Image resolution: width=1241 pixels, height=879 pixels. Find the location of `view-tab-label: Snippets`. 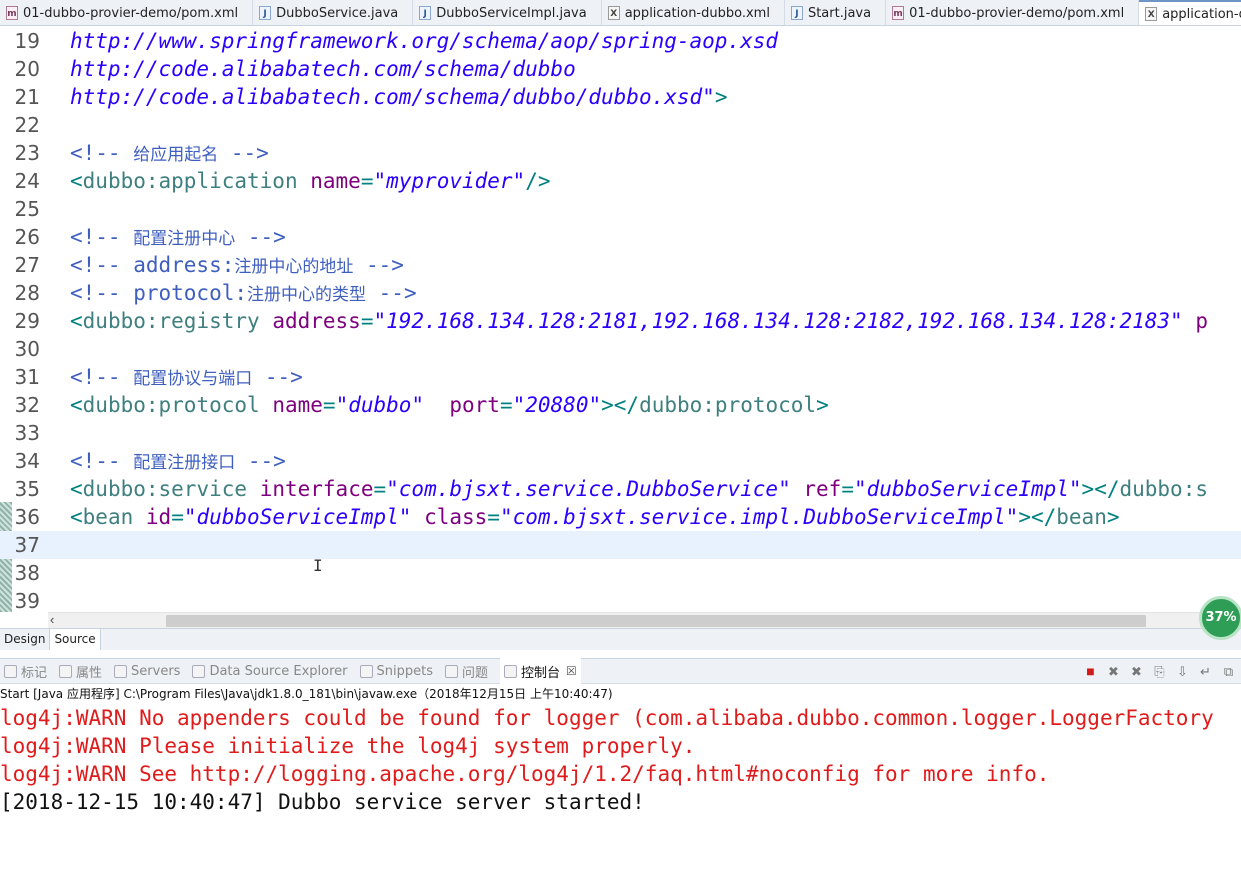

view-tab-label: Snippets is located at coordinates (405, 671).